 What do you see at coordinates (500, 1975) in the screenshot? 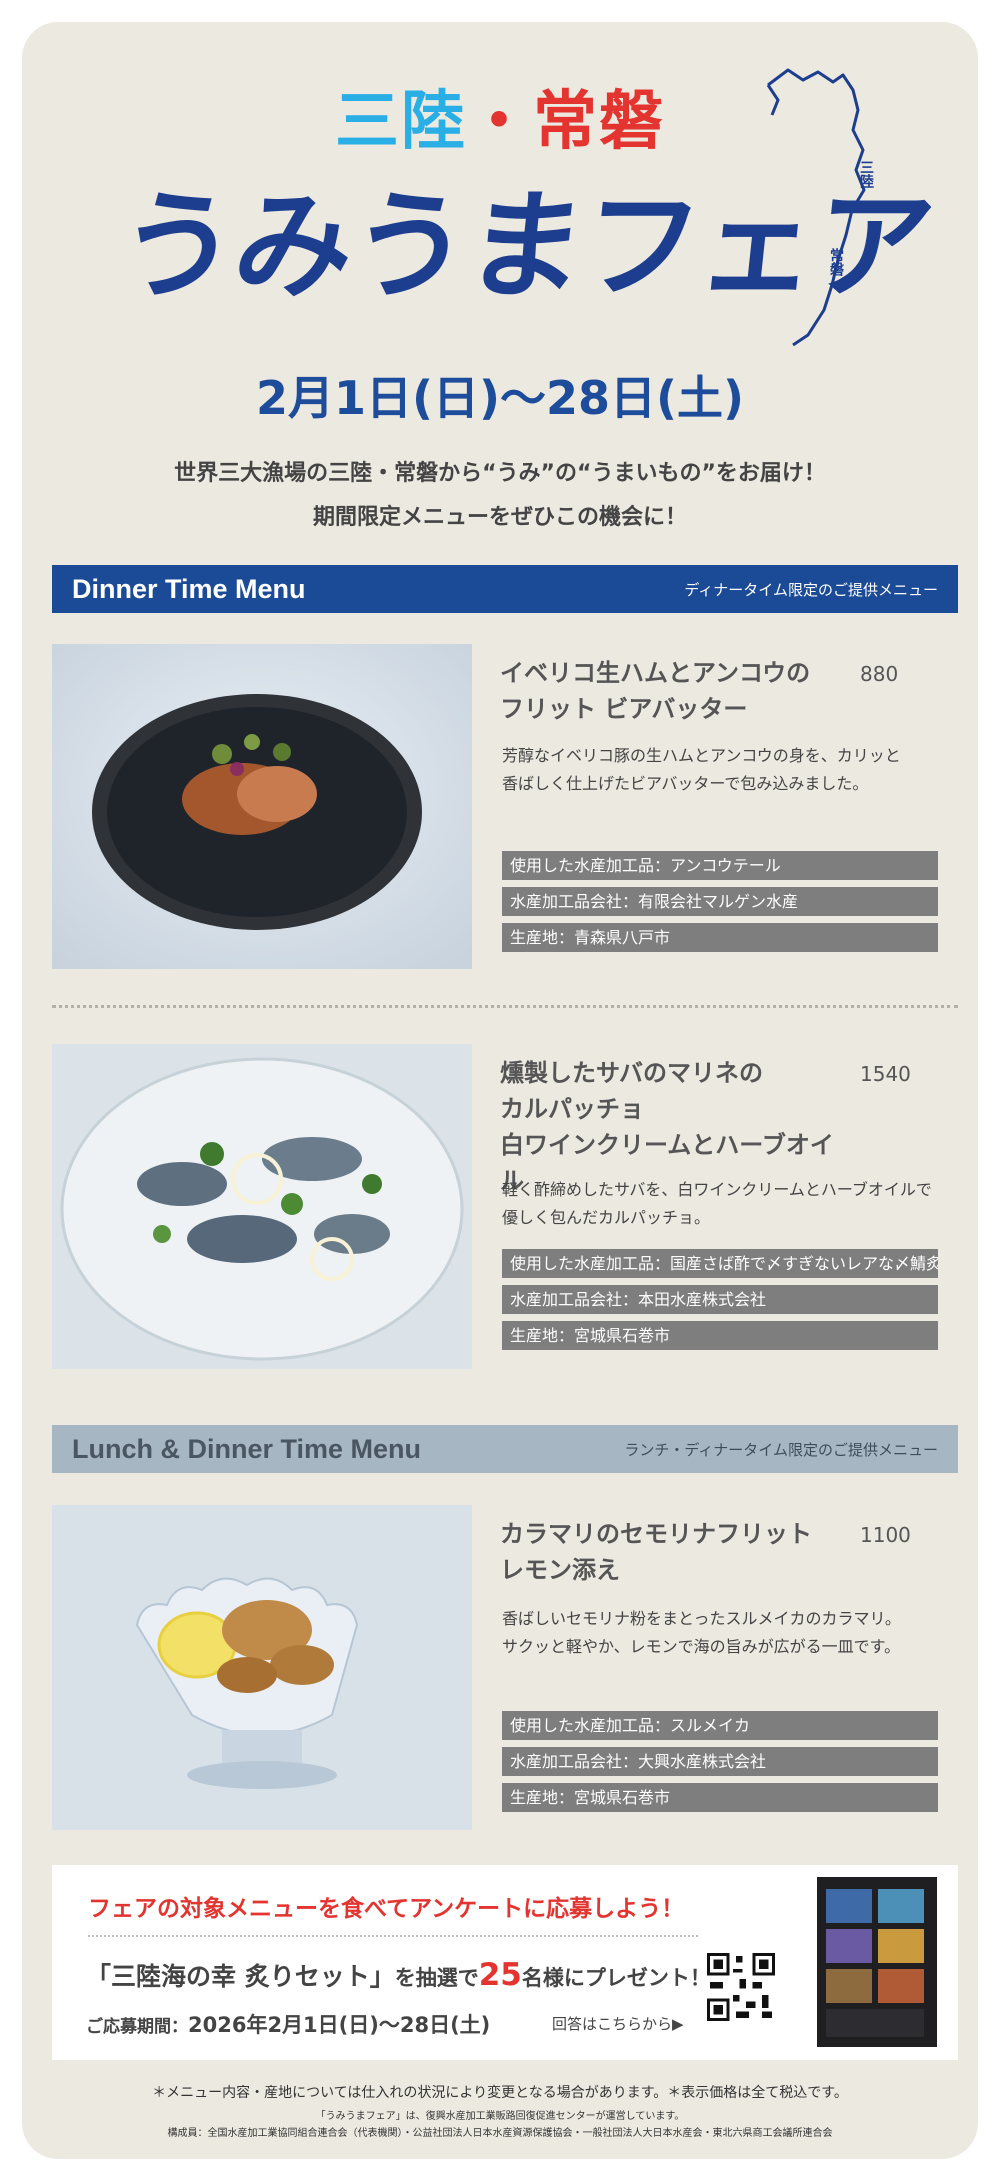
I see `prize-count: 25` at bounding box center [500, 1975].